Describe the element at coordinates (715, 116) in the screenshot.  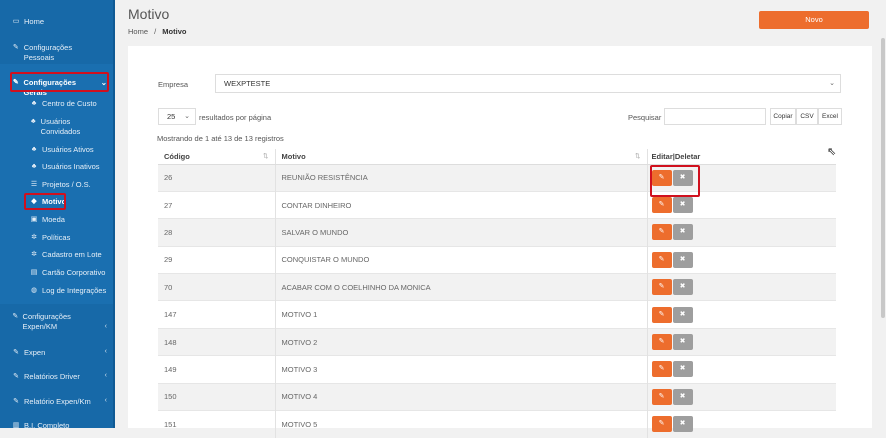
I see `search-input` at that location.